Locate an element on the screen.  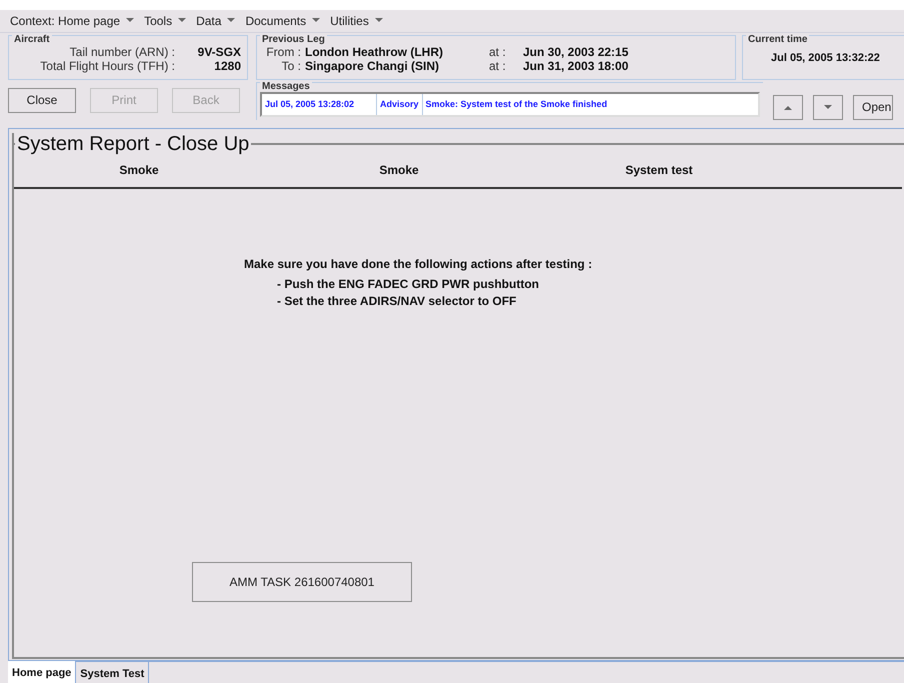
message-row: Jul 05, 2005 13:28:02 Advisory Smoke: System test of the Smoke finished is located at coordinates (510, 104).